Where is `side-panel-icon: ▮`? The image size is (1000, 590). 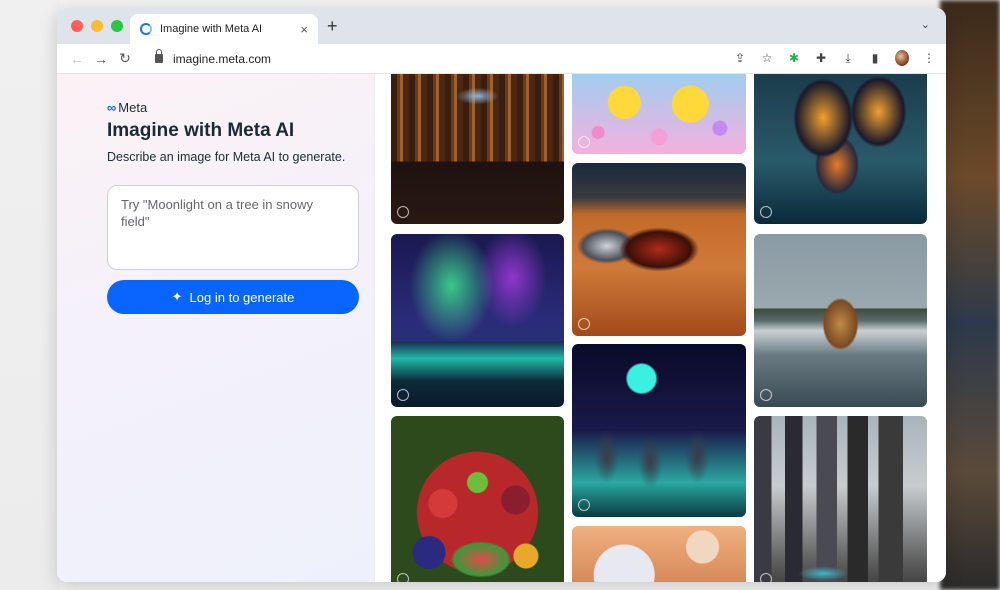 side-panel-icon: ▮ is located at coordinates (875, 58).